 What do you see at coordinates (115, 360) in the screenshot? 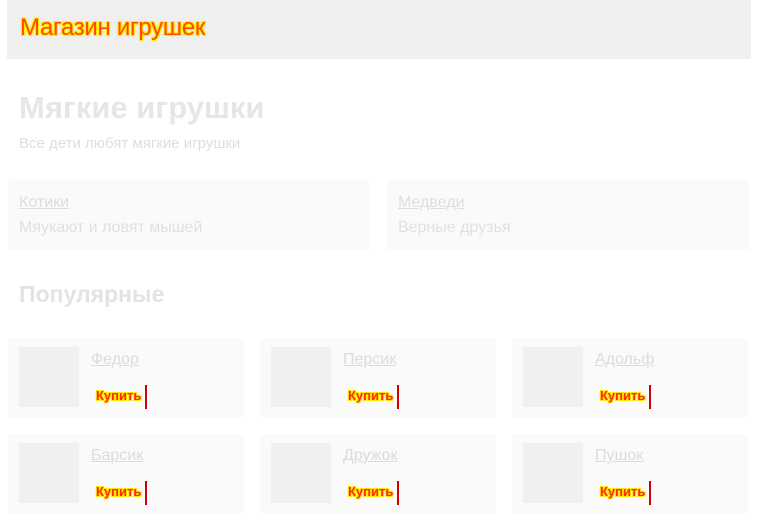
I see `product-link: Федор` at bounding box center [115, 360].